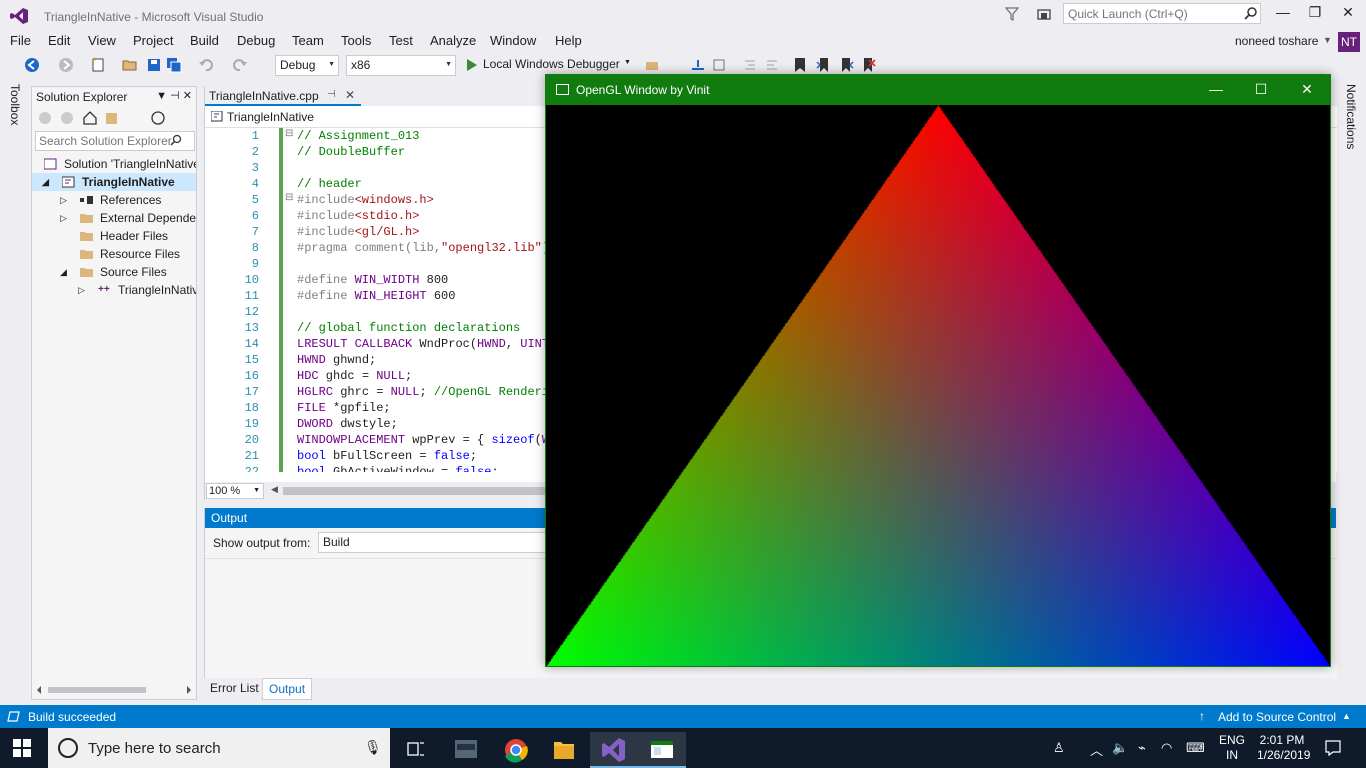  Describe the element at coordinates (433, 542) in the screenshot. I see `output-source-select: Build` at that location.